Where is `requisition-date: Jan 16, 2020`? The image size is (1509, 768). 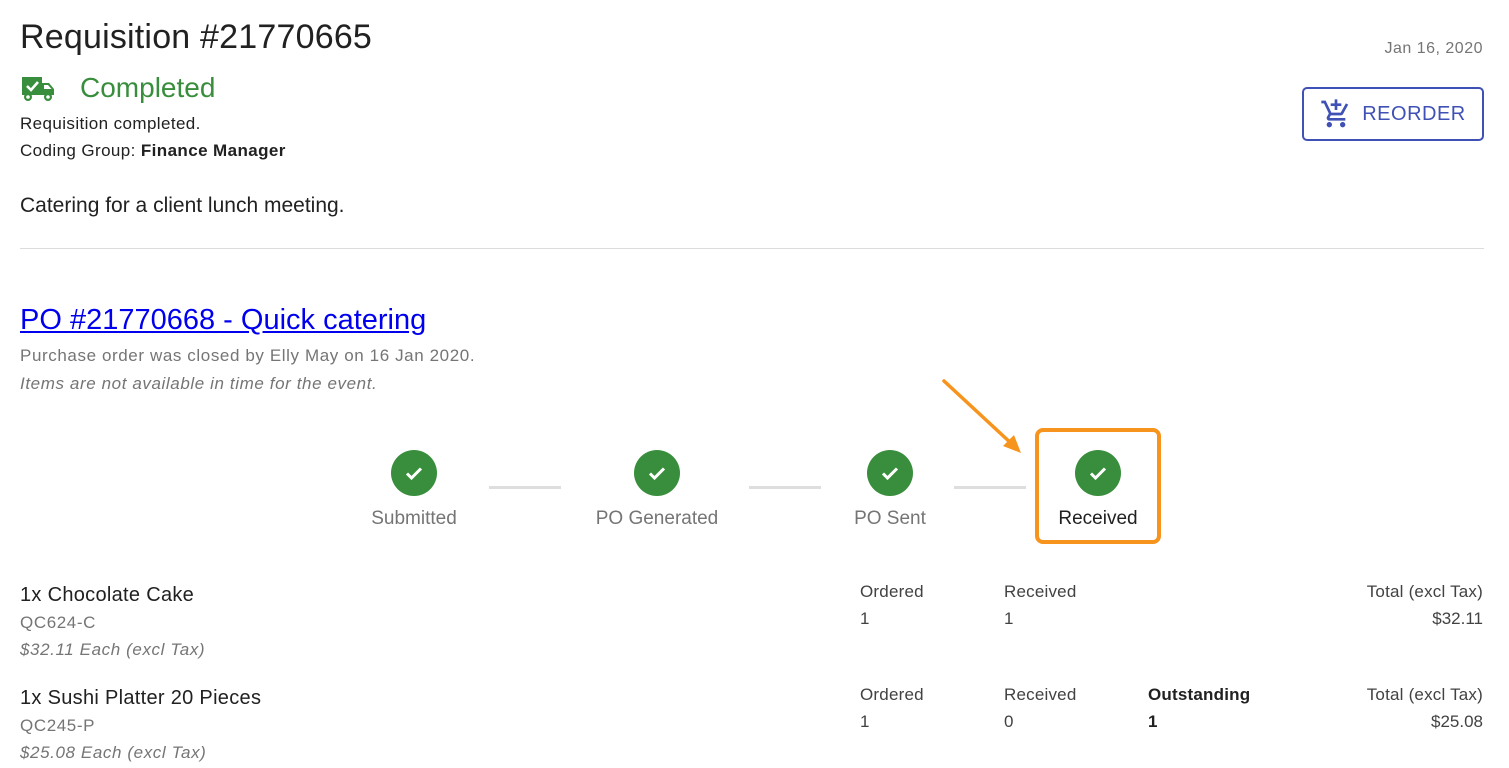 requisition-date: Jan 16, 2020 is located at coordinates (1433, 48).